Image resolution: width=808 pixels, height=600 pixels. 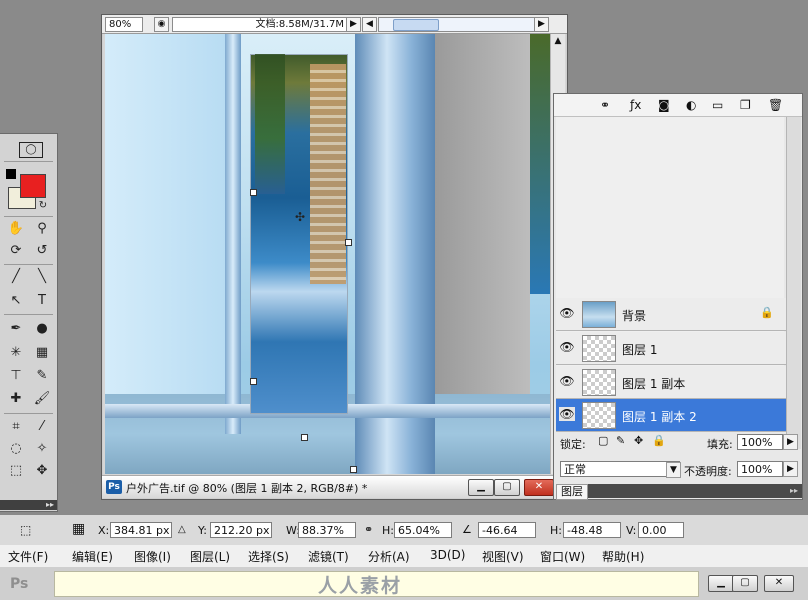 I want to click on link-proportions-icon: ⚭, so click(x=368, y=529).